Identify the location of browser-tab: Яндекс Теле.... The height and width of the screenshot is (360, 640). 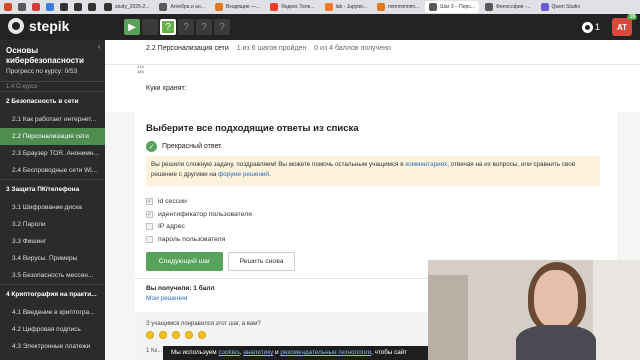
(292, 7).